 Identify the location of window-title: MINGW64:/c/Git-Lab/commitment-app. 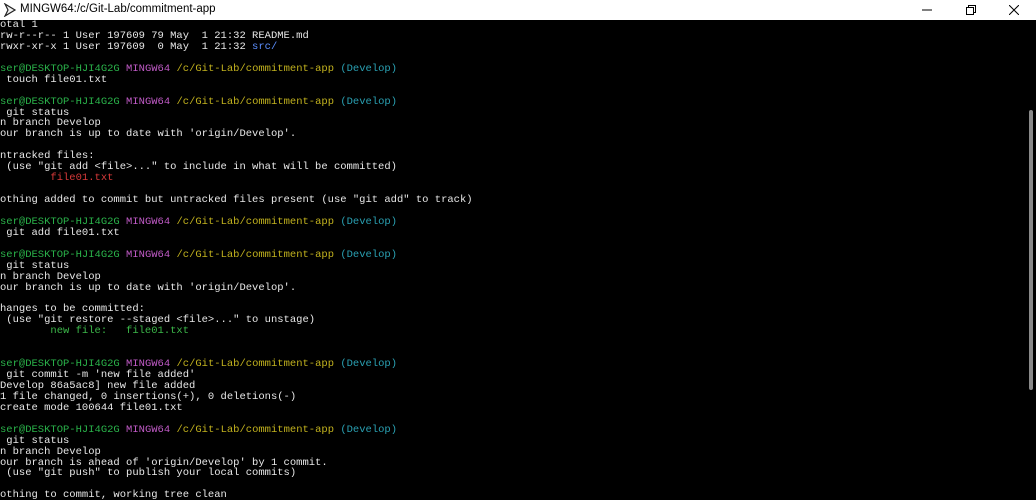
(118, 9).